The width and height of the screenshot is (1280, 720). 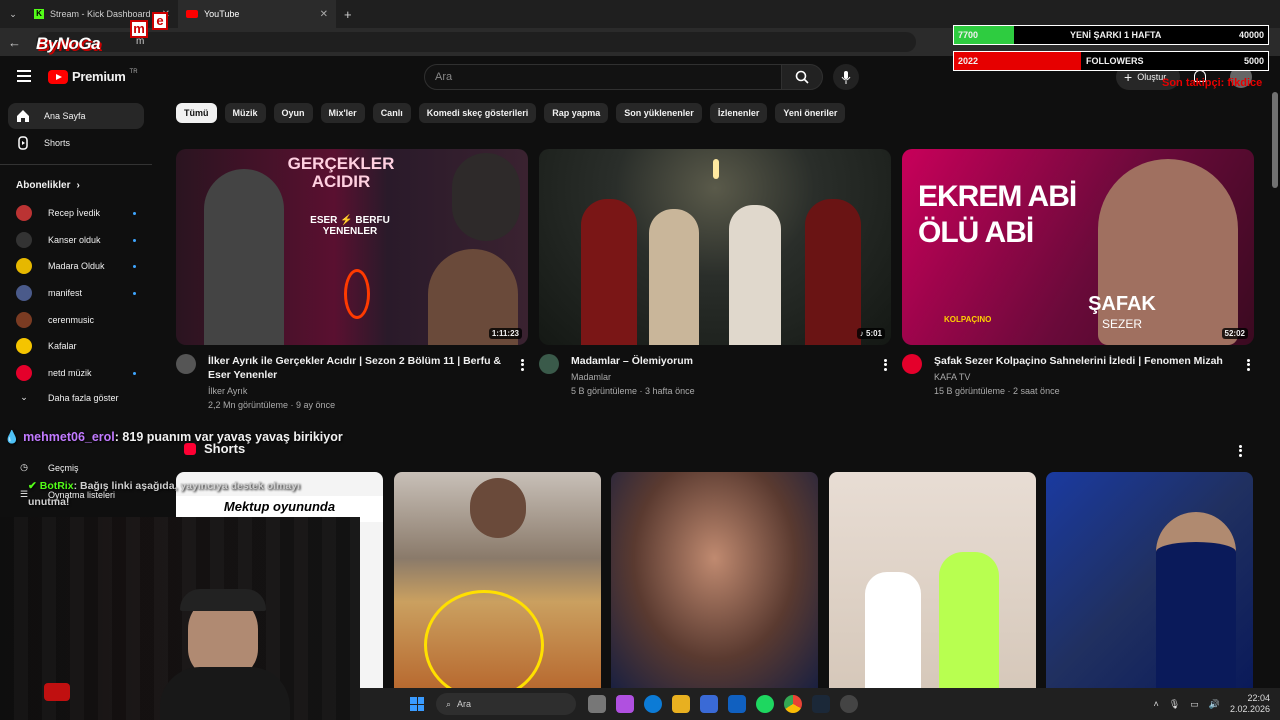 I want to click on sidebar-item-label: Shorts, so click(x=57, y=143).